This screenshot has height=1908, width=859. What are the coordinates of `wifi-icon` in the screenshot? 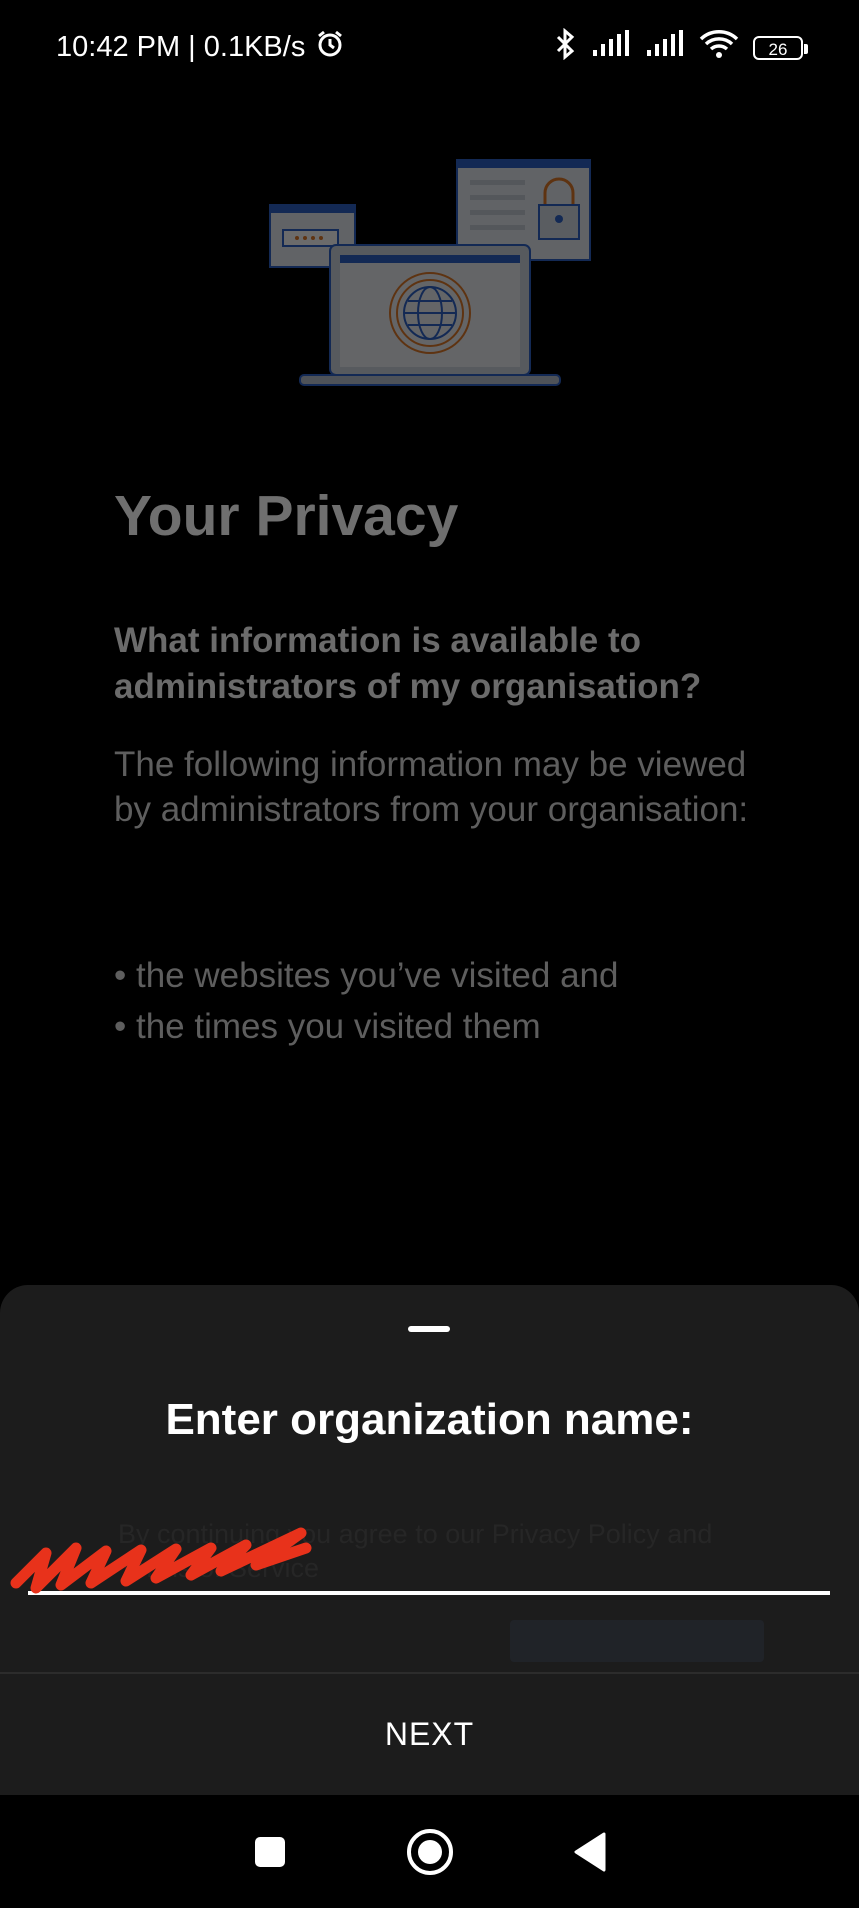 It's located at (719, 48).